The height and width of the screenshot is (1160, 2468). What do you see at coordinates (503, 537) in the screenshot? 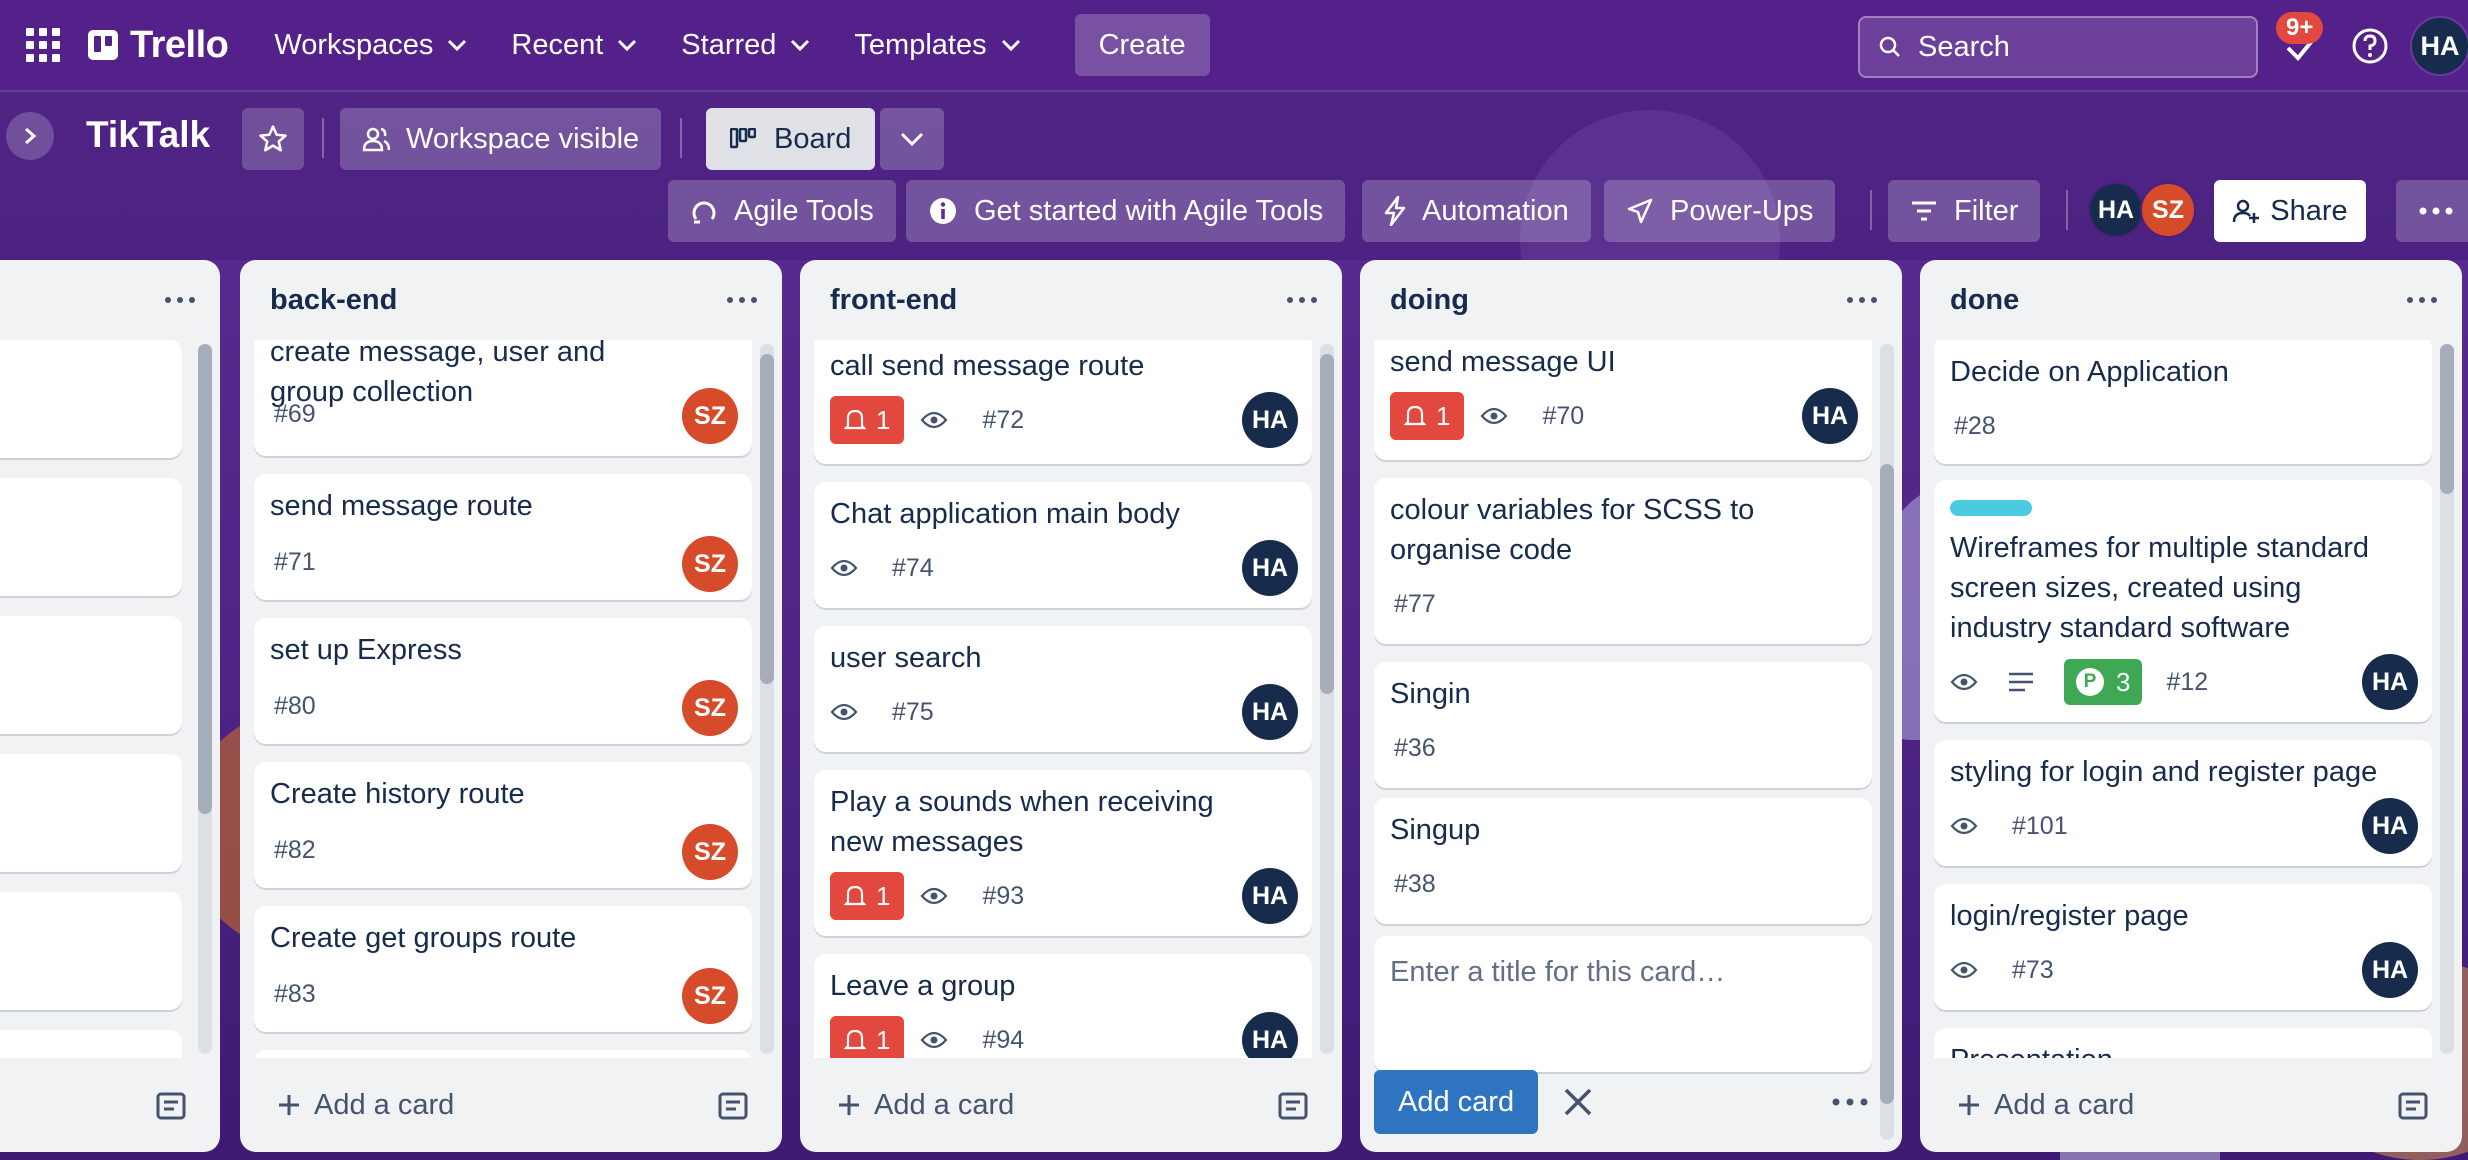
I see `card: send message route #71 SZ` at bounding box center [503, 537].